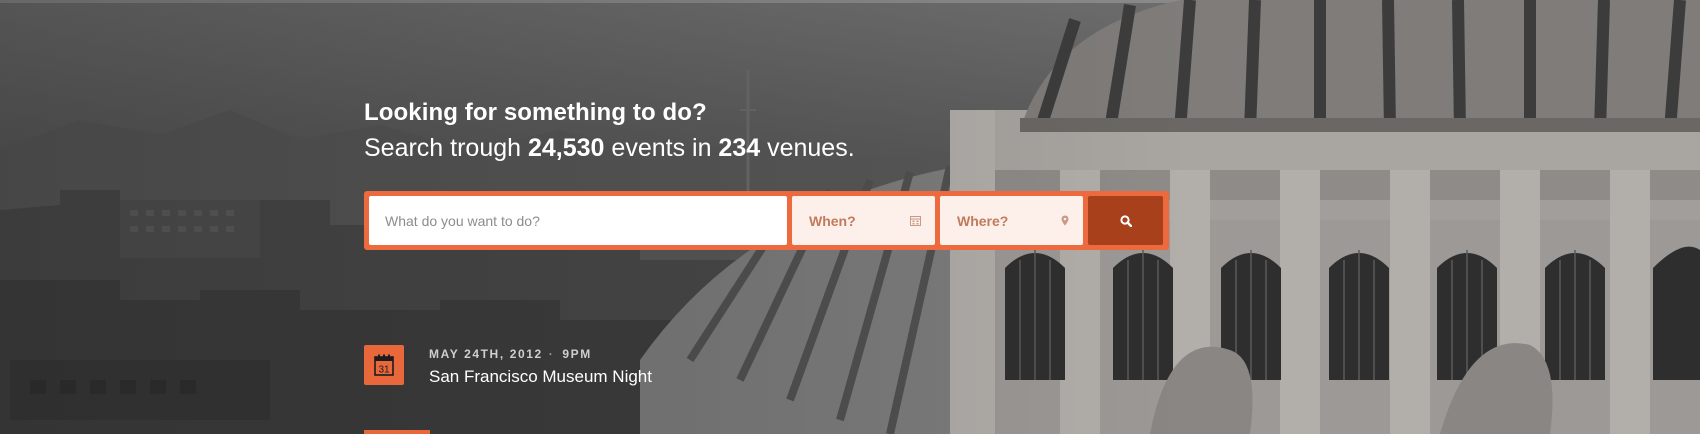  Describe the element at coordinates (578, 220) in the screenshot. I see `what-input: What do you want to do?` at that location.